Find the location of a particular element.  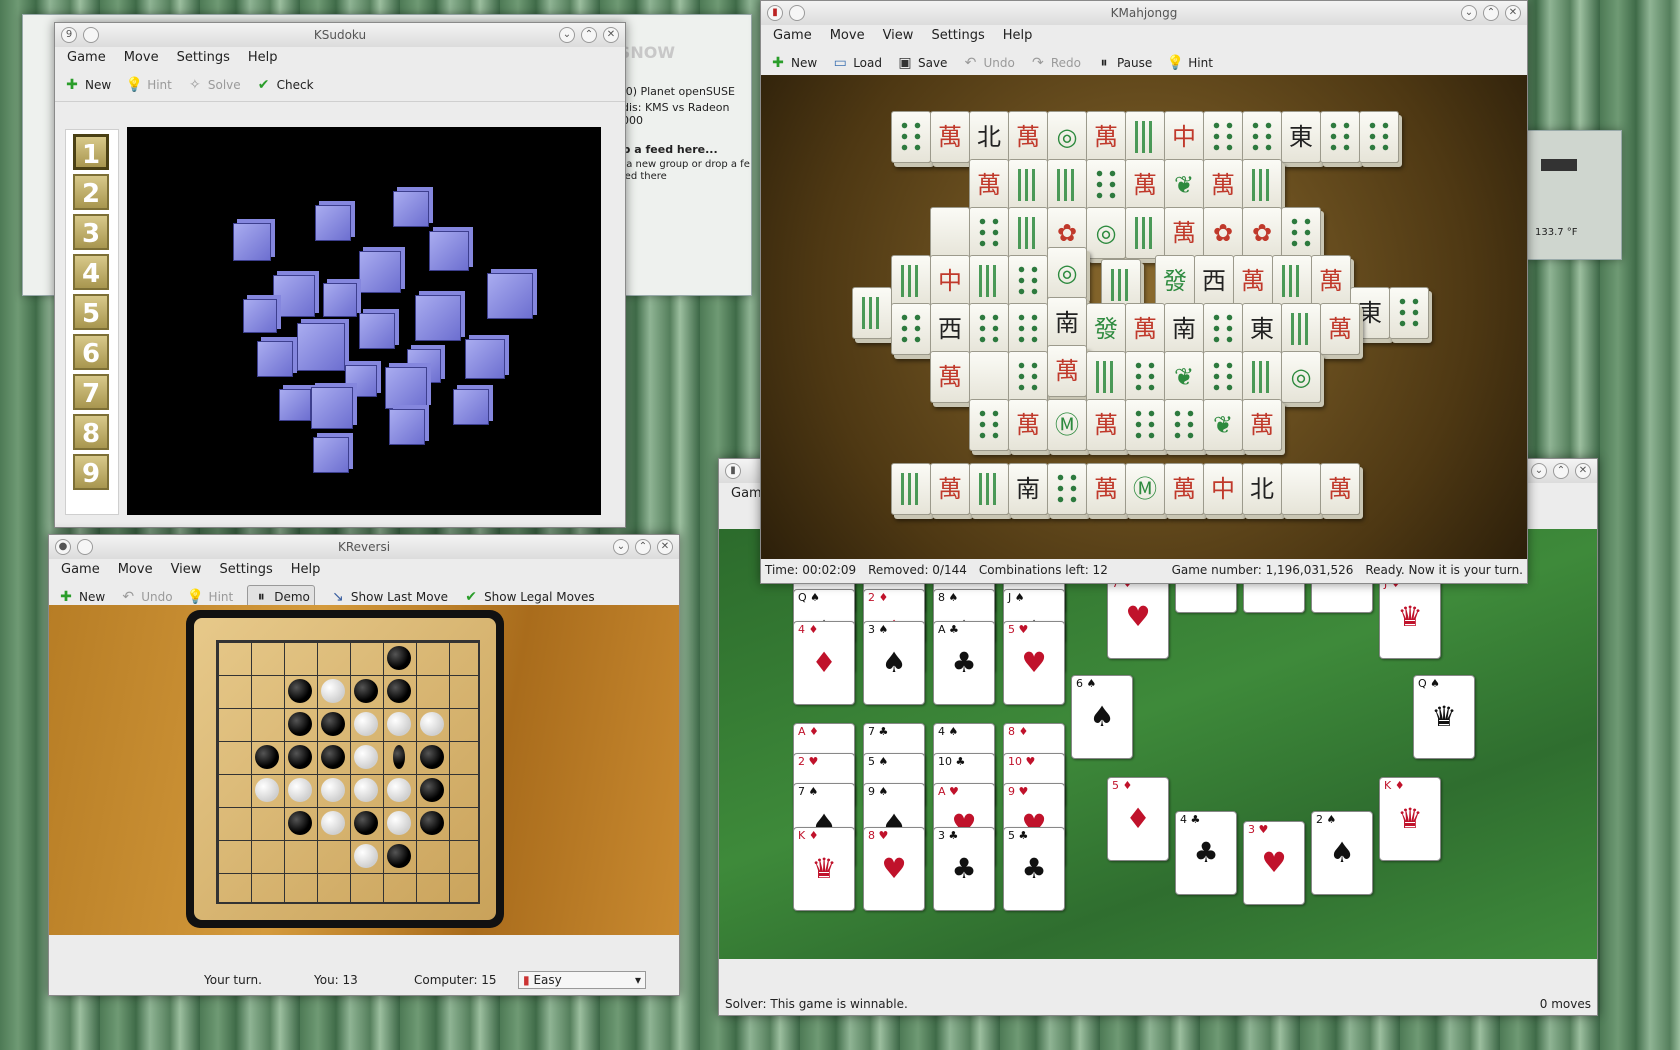

ksudoku-titlebar: 9 KSudoku ⌄ ⌃ ✕ is located at coordinates (340, 35).